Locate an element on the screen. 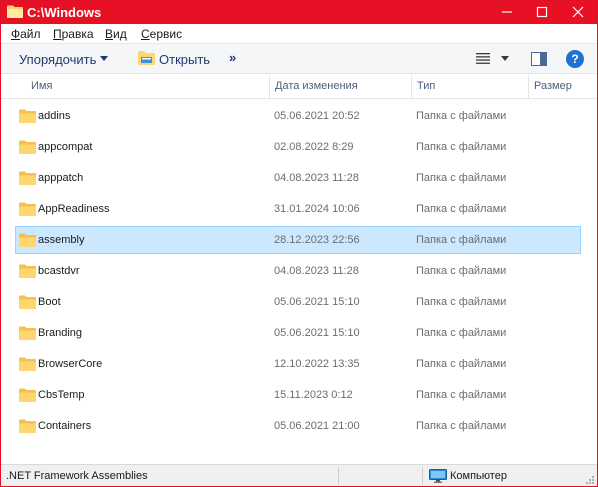 The image size is (598, 487). help-icon: ? is located at coordinates (575, 59).